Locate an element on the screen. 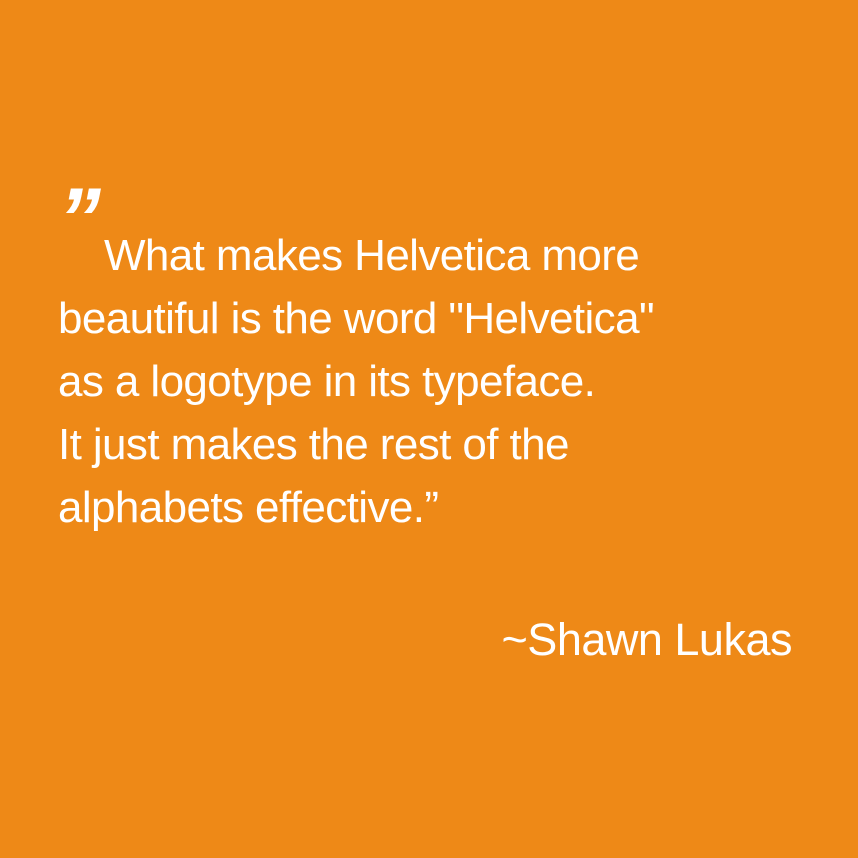 The width and height of the screenshot is (858, 858). quote-line: beautiful is the word "Helvetica" is located at coordinates (356, 318).